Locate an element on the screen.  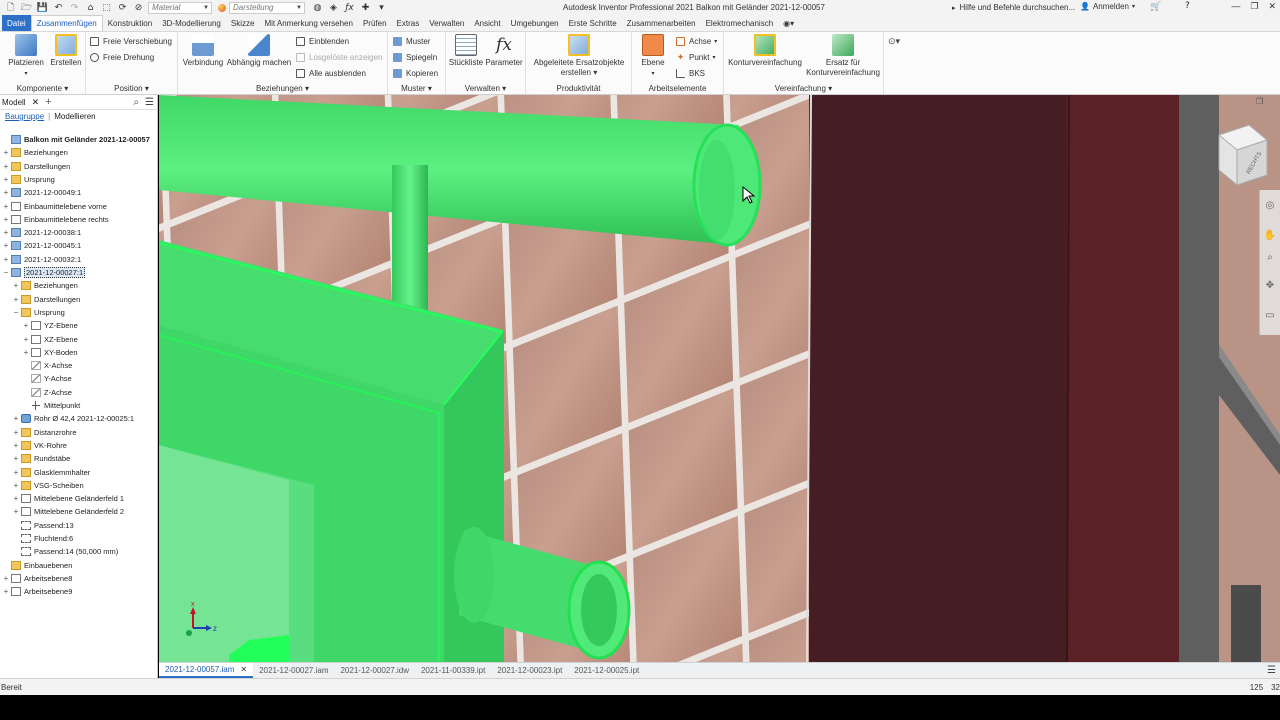
joint-button: Verbindung is located at coordinates (203, 51).